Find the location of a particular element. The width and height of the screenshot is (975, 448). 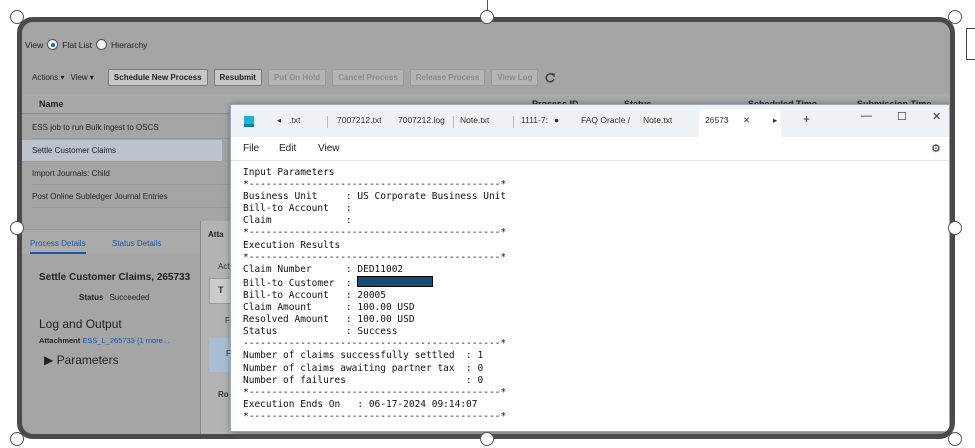

resize-handle-top is located at coordinates (487, 17).